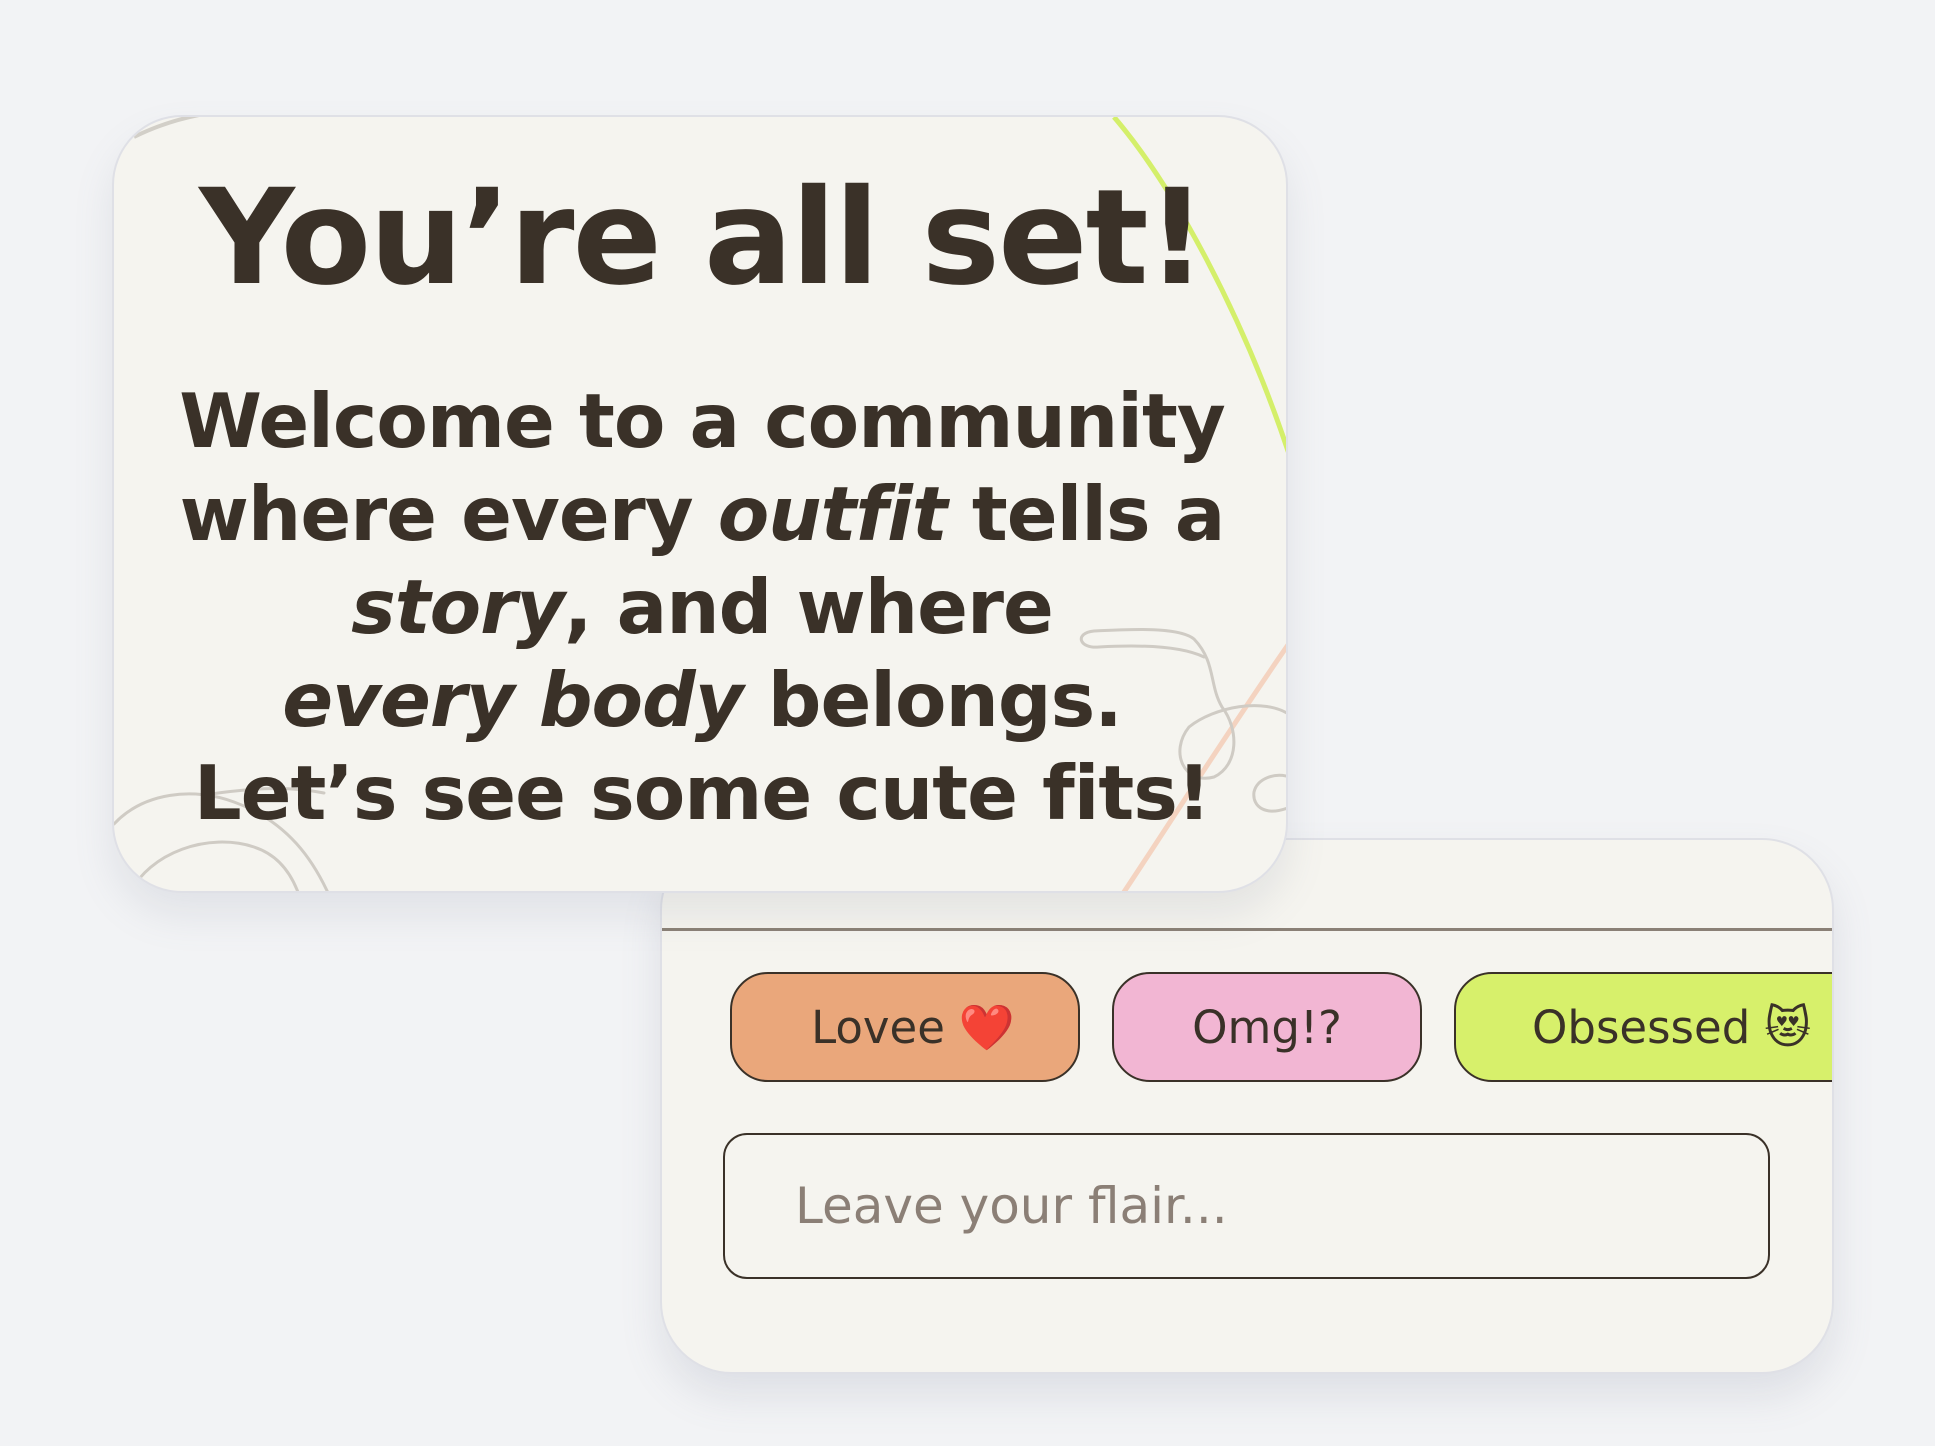  I want to click on reaction-obsessed-button: Obsessed 😻, so click(1643, 1027).